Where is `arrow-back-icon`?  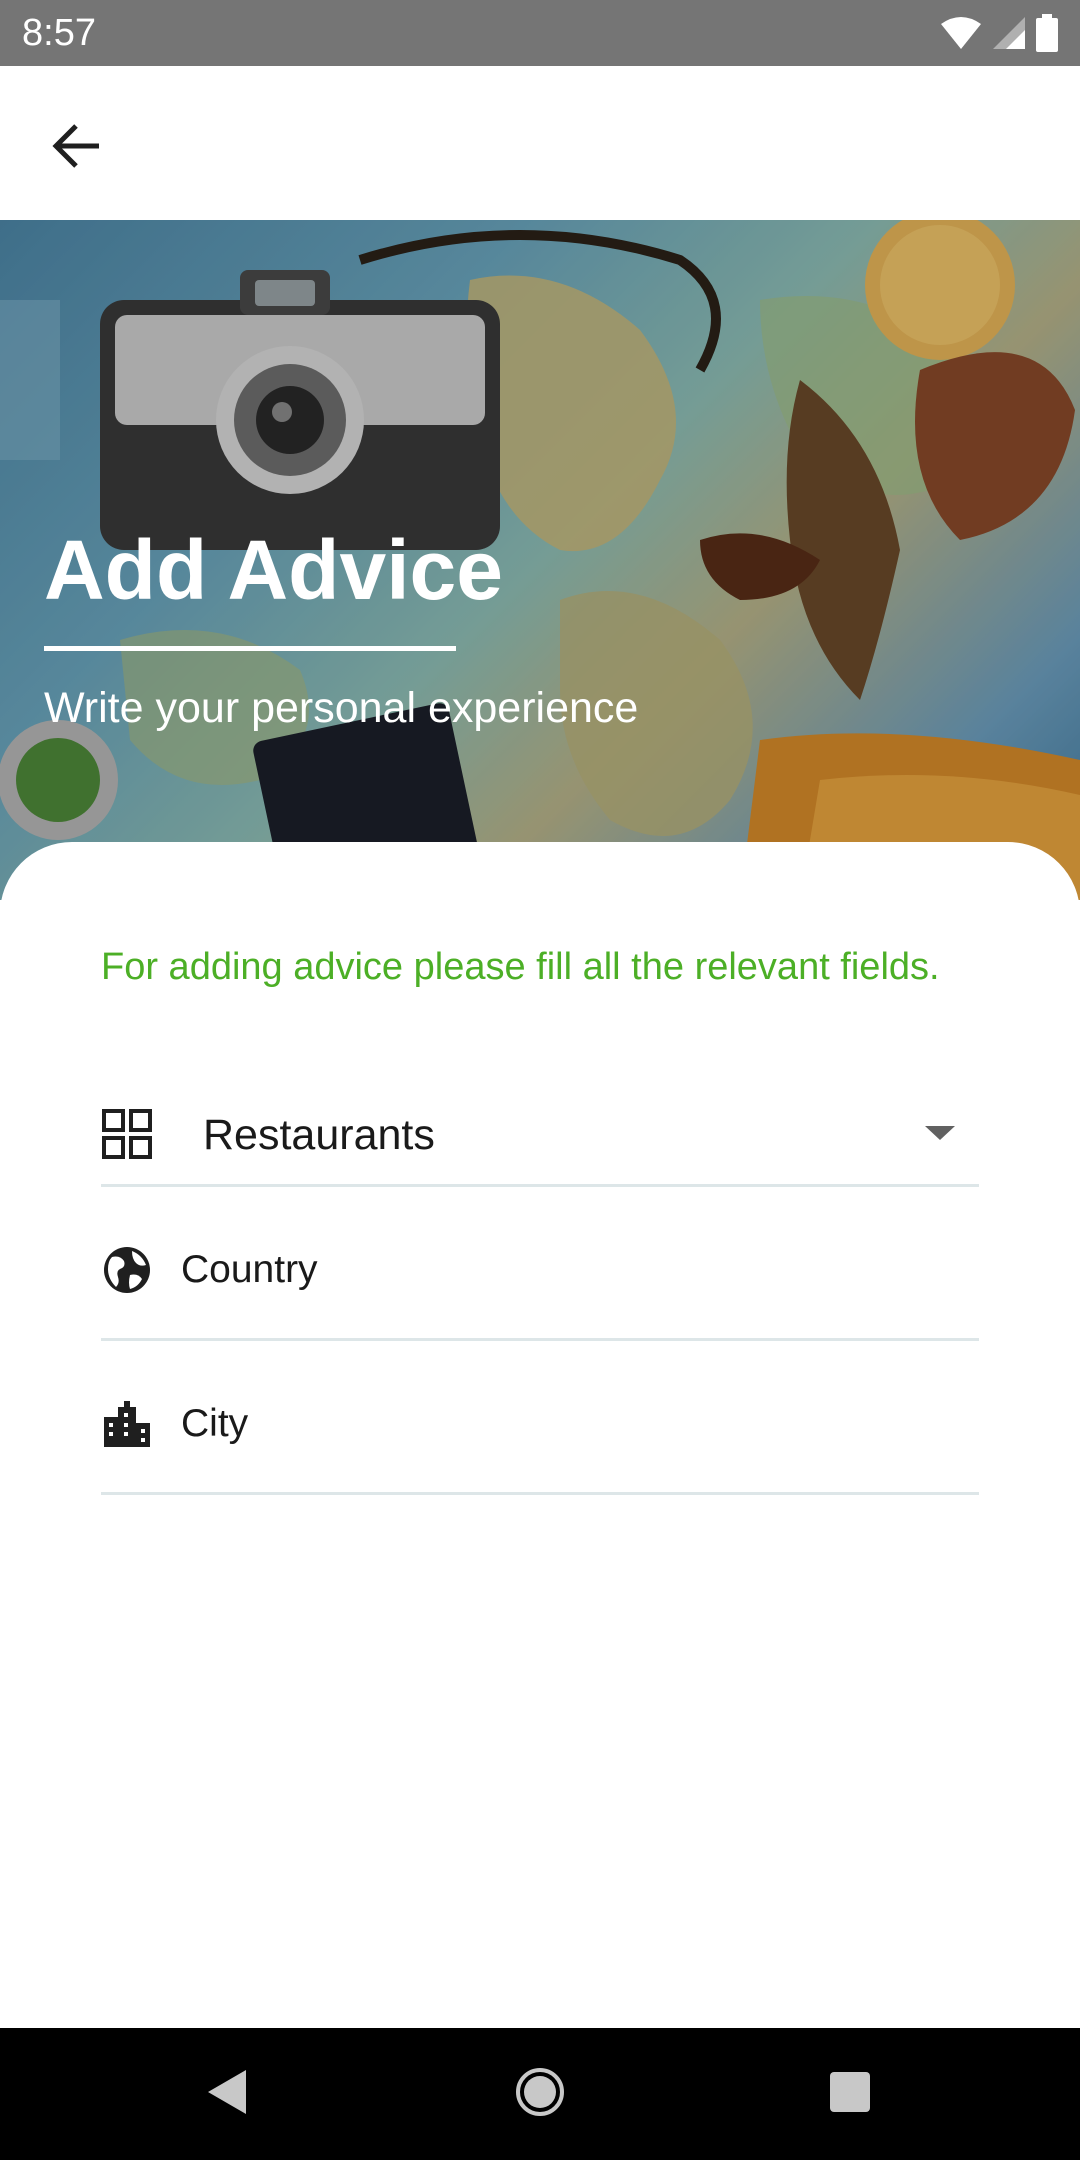
arrow-back-icon is located at coordinates (76, 148).